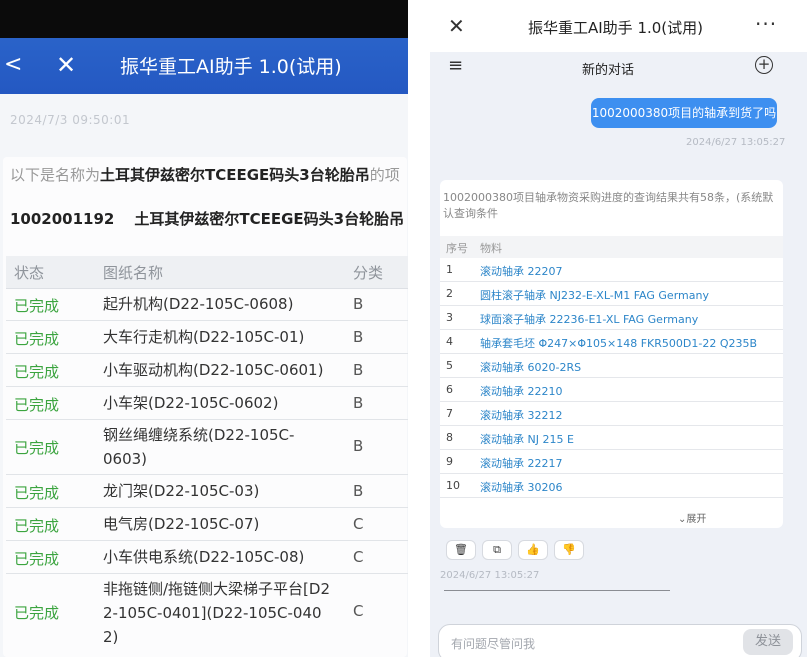 This screenshot has height=657, width=807. I want to click on user-message-bubble: 1002000380项目的轴承到货了吗, so click(684, 113).